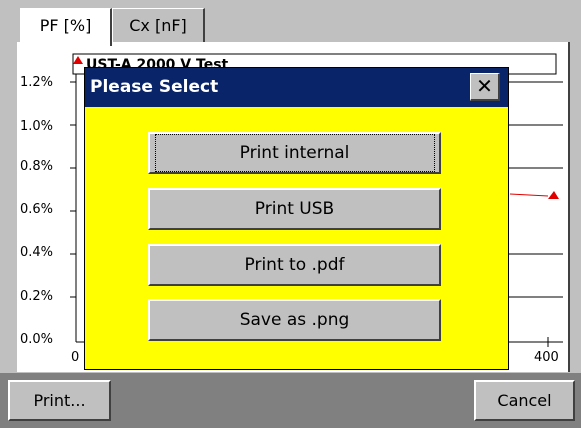  I want to click on button-label: Print USB, so click(294, 209).